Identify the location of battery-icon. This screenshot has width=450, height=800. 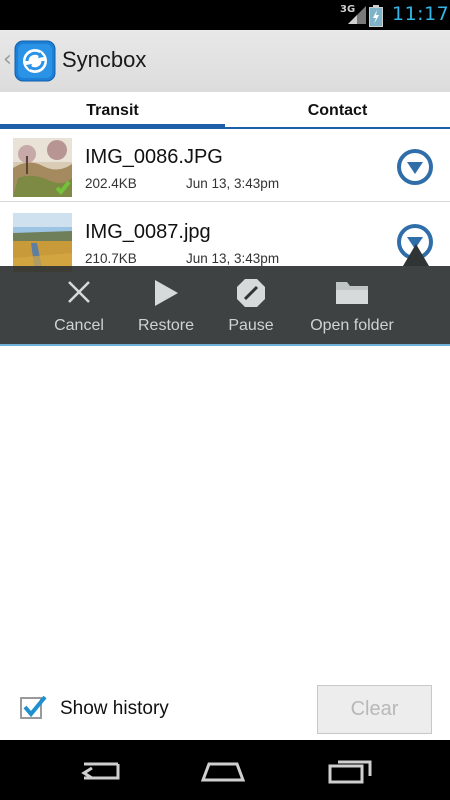
(376, 18).